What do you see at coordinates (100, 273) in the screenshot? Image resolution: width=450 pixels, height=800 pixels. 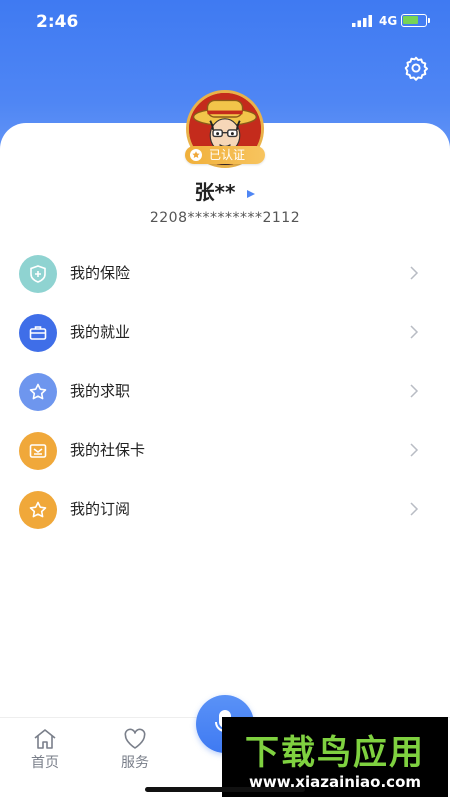 I see `menu-item-label: 我的保险` at bounding box center [100, 273].